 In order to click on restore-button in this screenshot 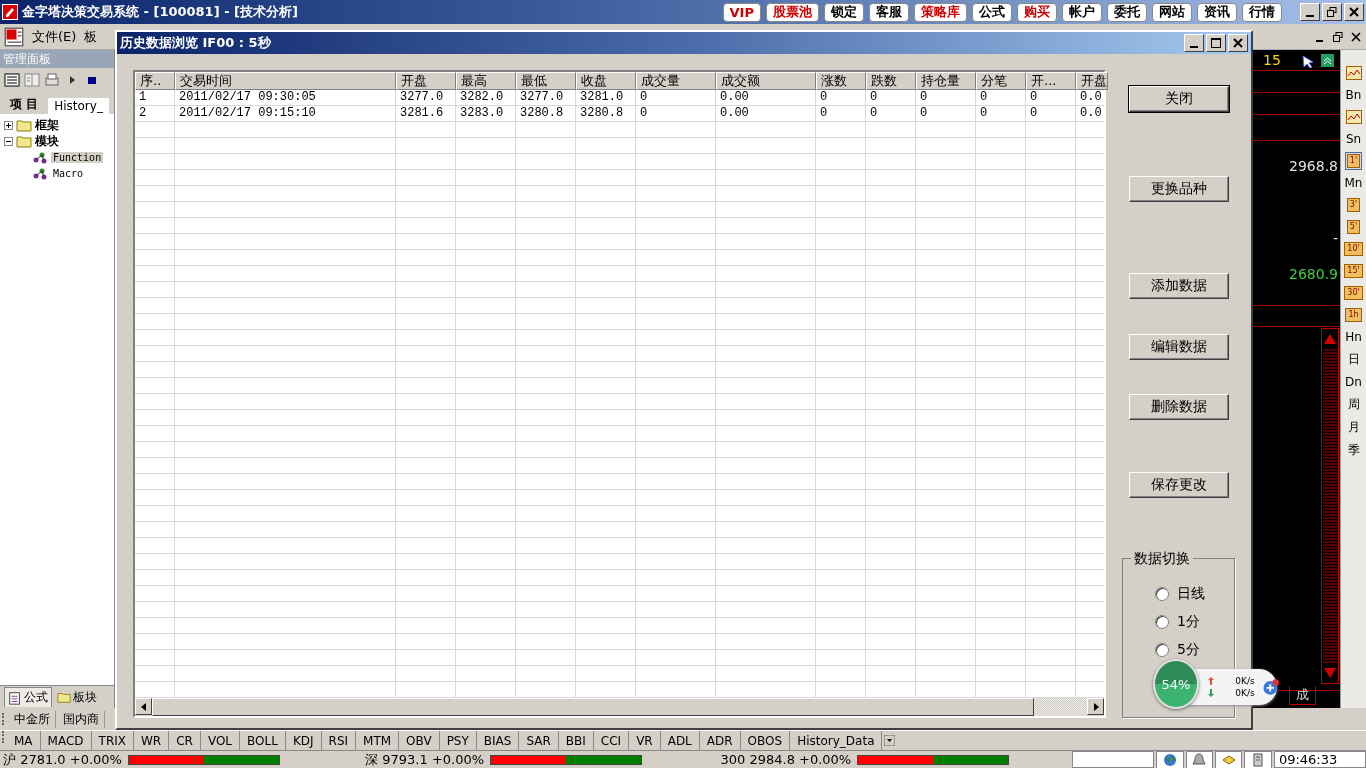, I will do `click(1332, 12)`.